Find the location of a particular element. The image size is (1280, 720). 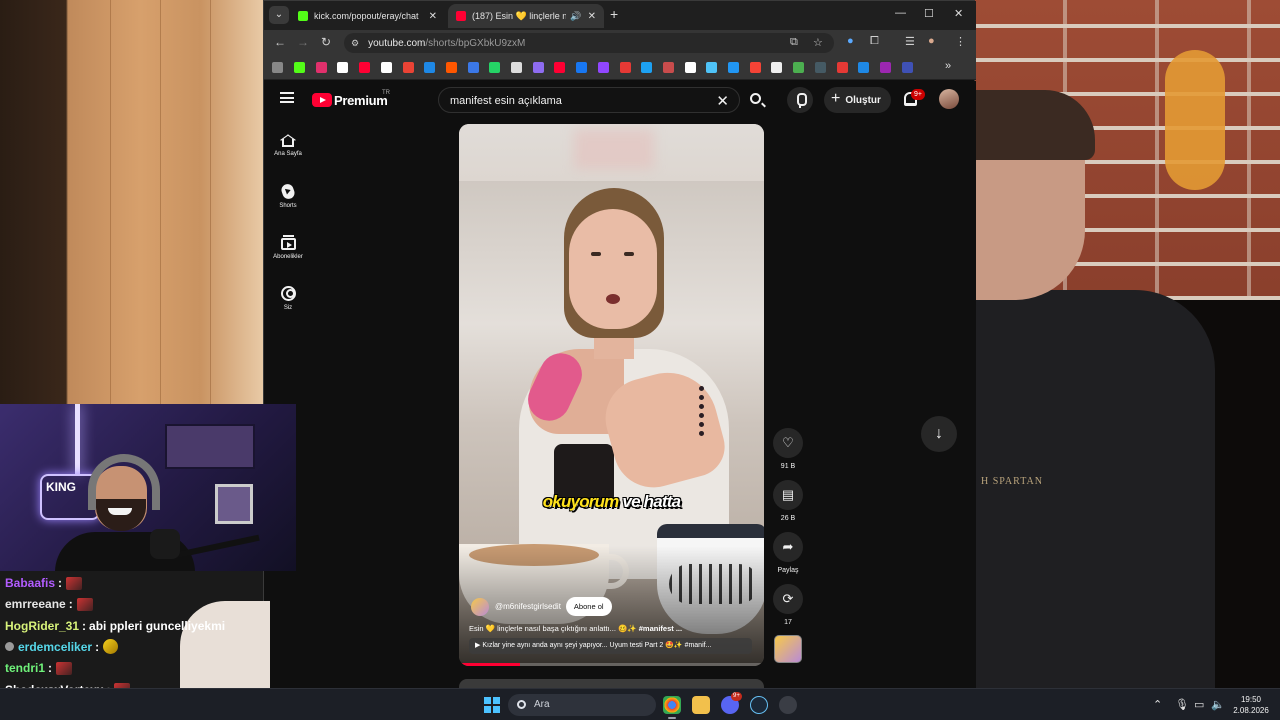

reload-button: ↻ is located at coordinates (326, 42).